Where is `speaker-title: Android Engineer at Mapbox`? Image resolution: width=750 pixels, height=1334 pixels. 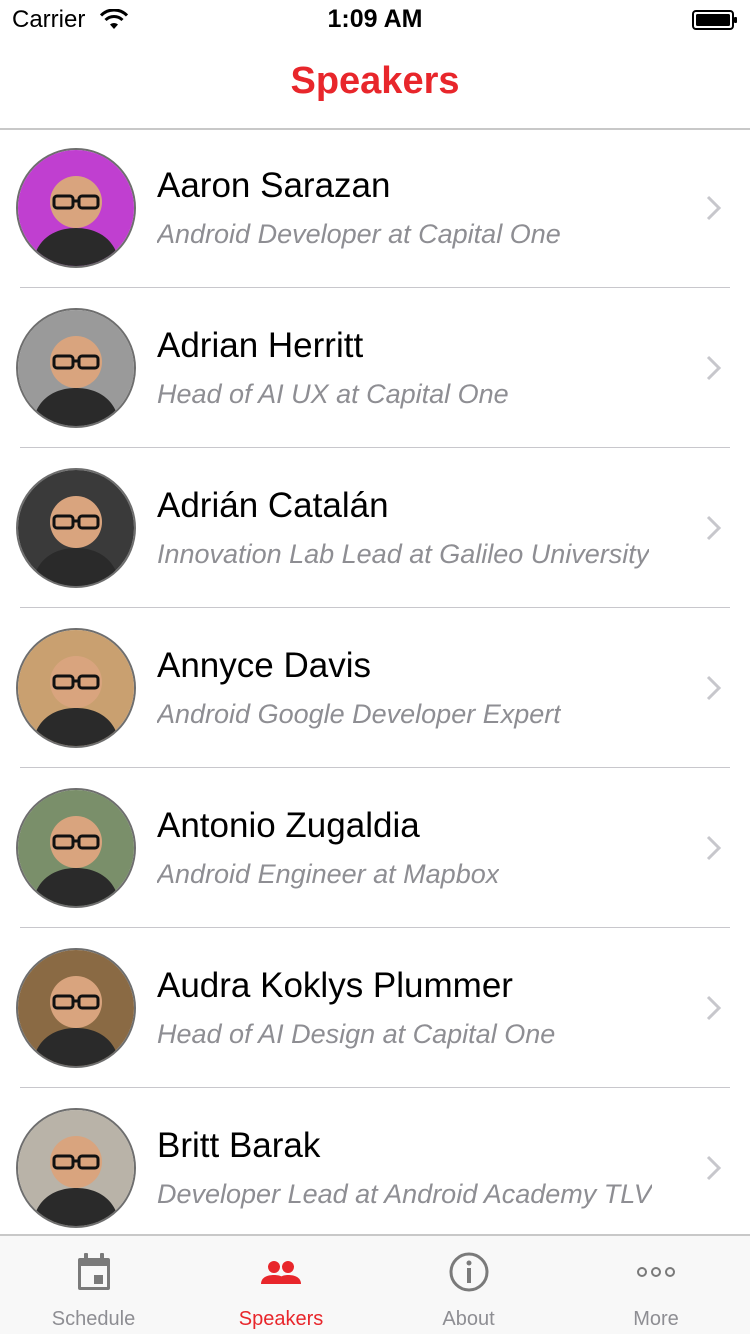
speaker-title: Android Engineer at Mapbox is located at coordinates (328, 874).